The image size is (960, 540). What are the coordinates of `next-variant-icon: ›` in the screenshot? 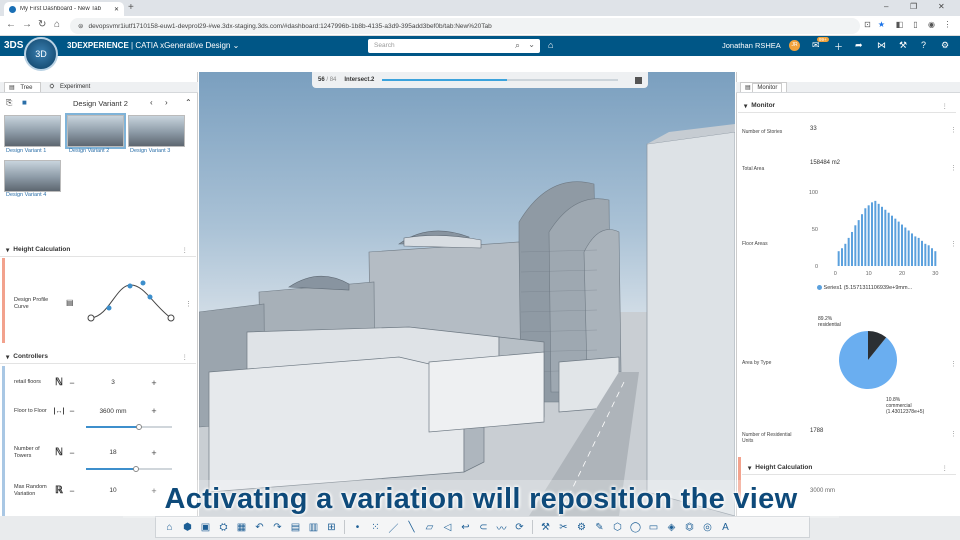 It's located at (166, 102).